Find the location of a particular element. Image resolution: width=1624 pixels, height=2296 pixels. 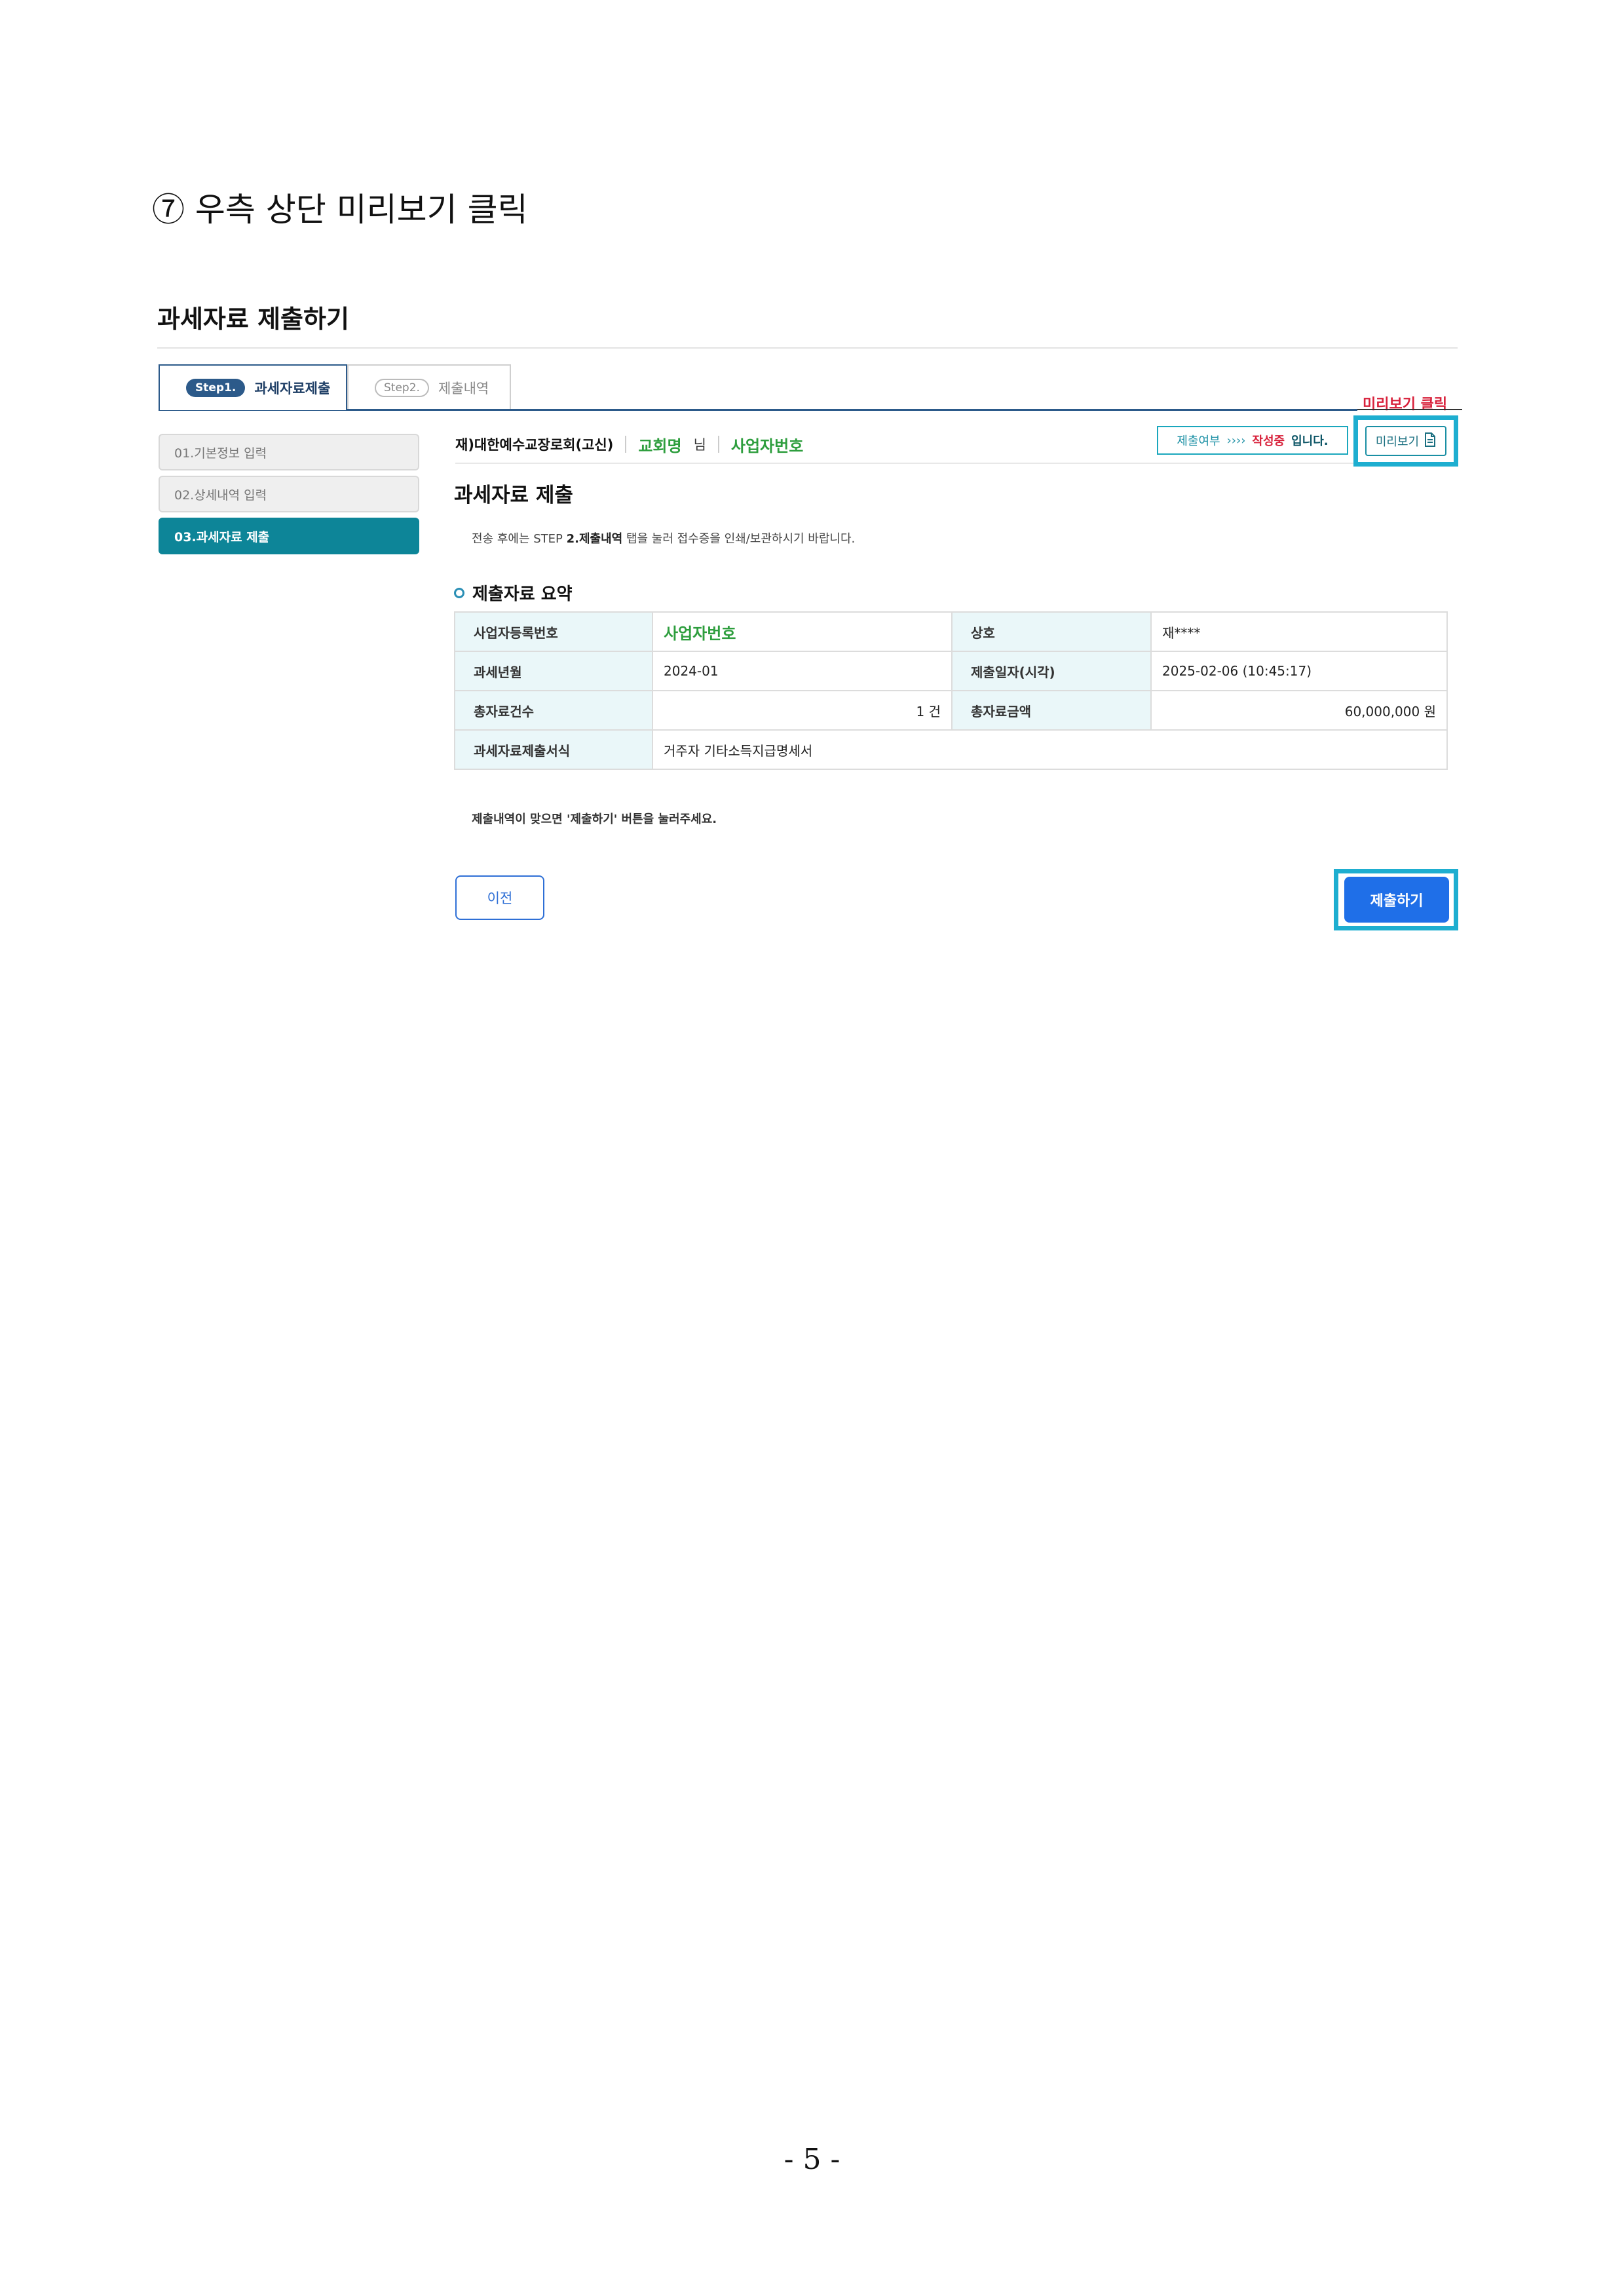

status-label: 제출여부 is located at coordinates (1198, 441).